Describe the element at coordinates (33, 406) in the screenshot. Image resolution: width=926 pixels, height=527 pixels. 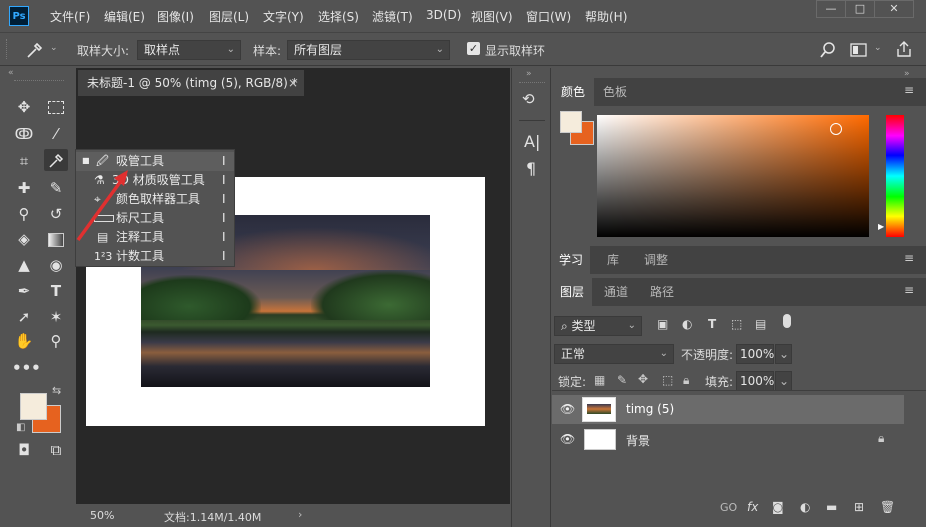
I see `foreground-color-swatch` at that location.